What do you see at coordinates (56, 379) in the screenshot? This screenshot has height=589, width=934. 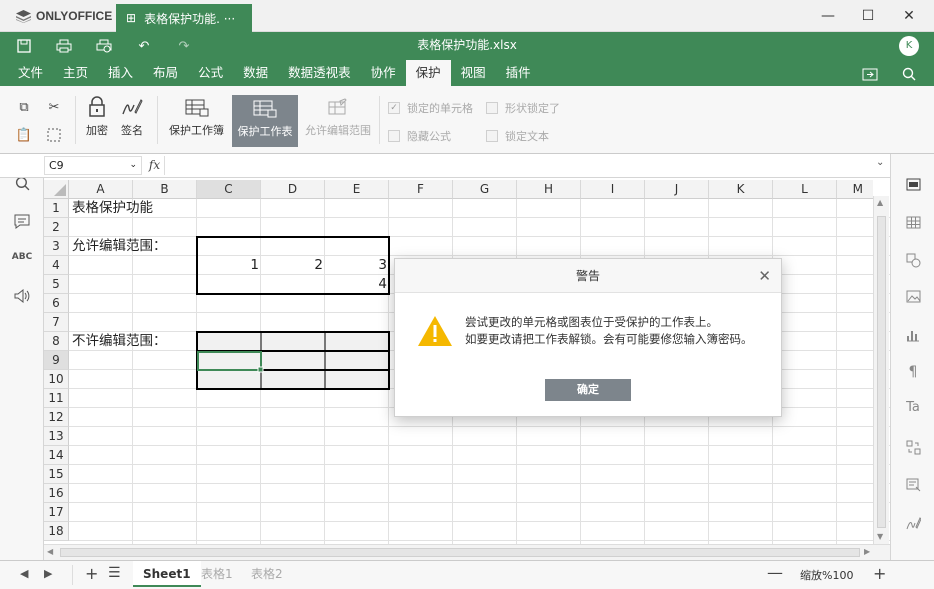 I see `row-header: 10` at bounding box center [56, 379].